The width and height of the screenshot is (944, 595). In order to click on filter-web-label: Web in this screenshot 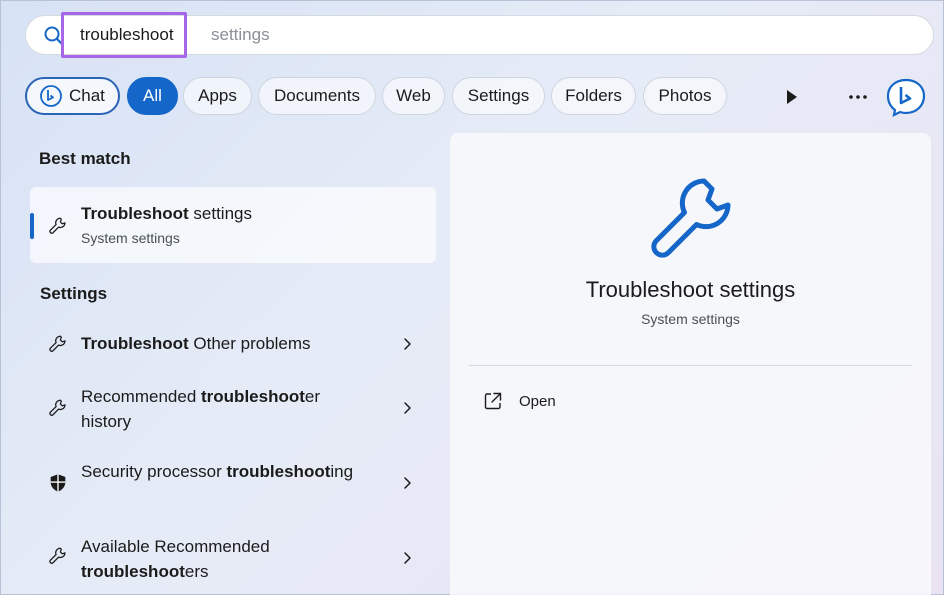, I will do `click(413, 95)`.